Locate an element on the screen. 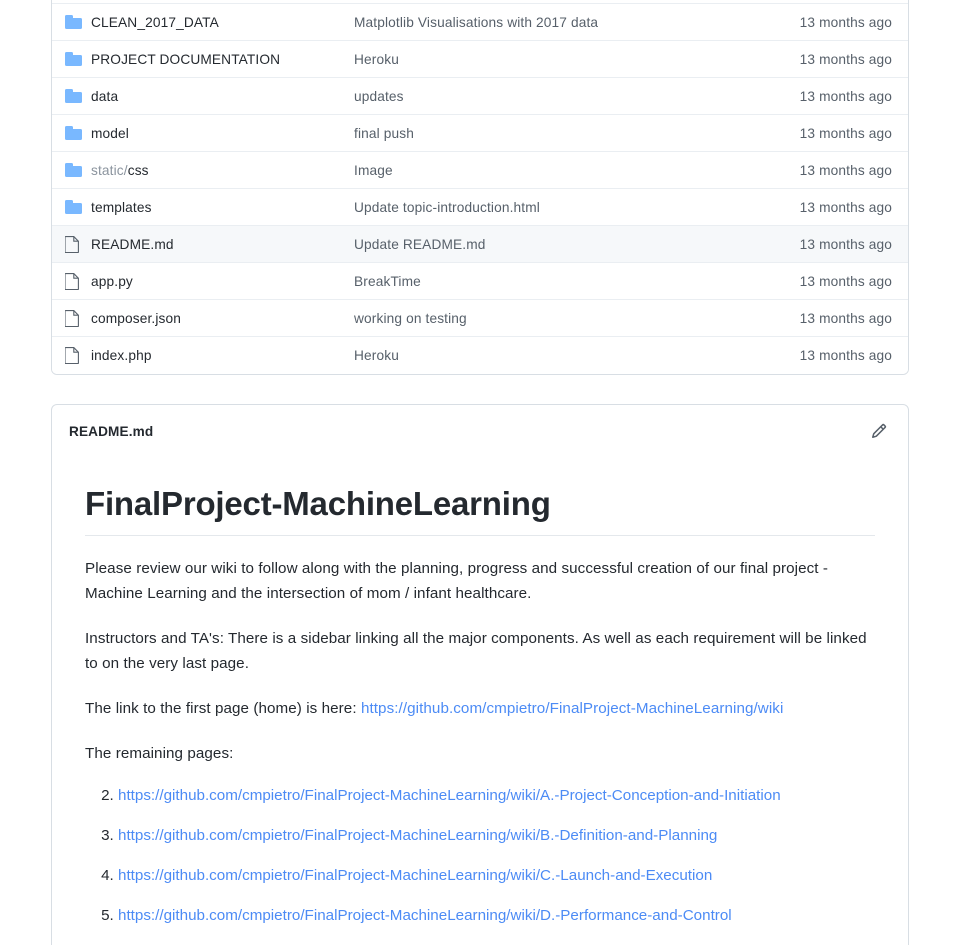  file-name-link: data is located at coordinates (222, 96).